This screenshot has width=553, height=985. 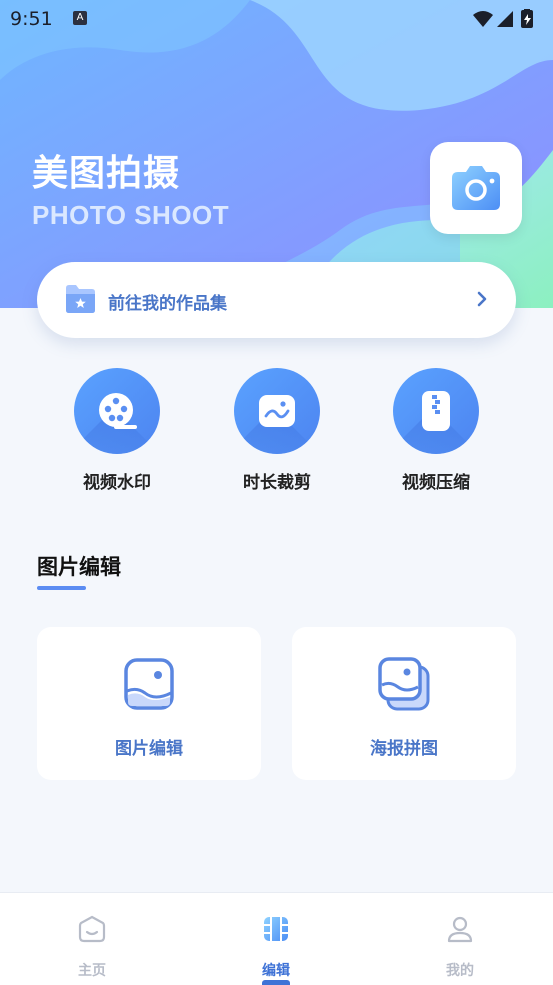 I want to click on camera-icon, so click(x=476, y=188).